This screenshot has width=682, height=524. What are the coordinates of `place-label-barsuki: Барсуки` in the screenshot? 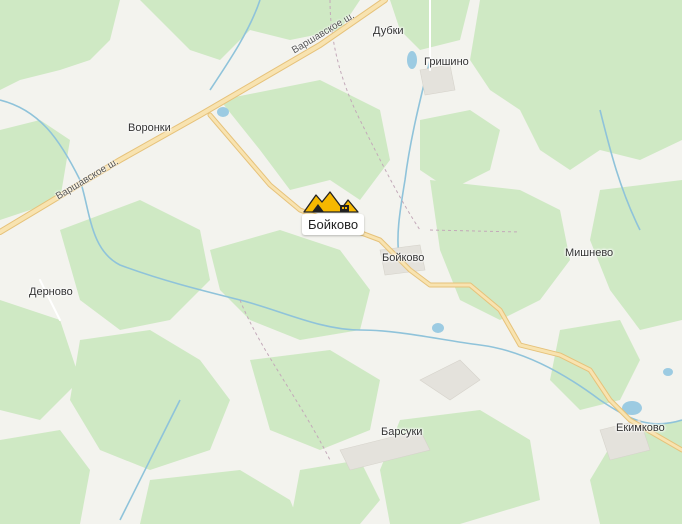 It's located at (401, 432).